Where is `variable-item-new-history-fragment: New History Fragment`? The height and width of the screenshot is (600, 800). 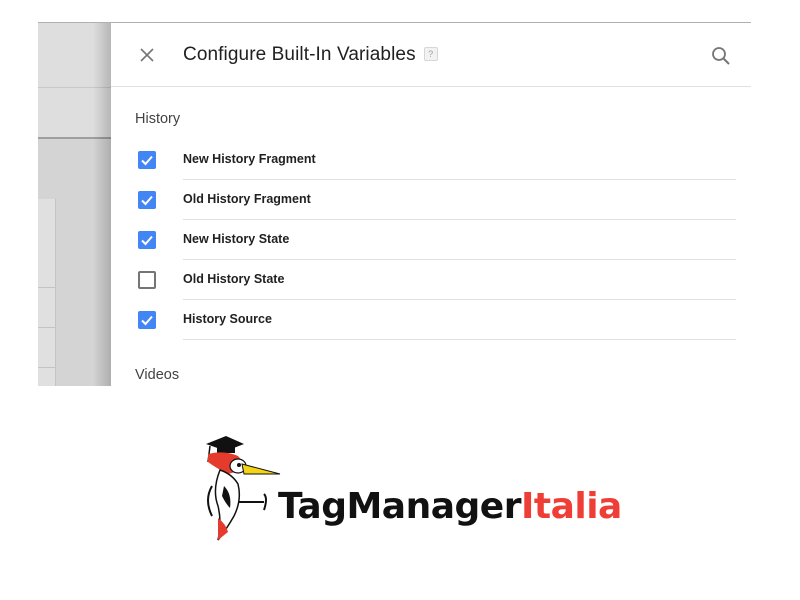
variable-item-new-history-fragment: New History Fragment is located at coordinates (435, 160).